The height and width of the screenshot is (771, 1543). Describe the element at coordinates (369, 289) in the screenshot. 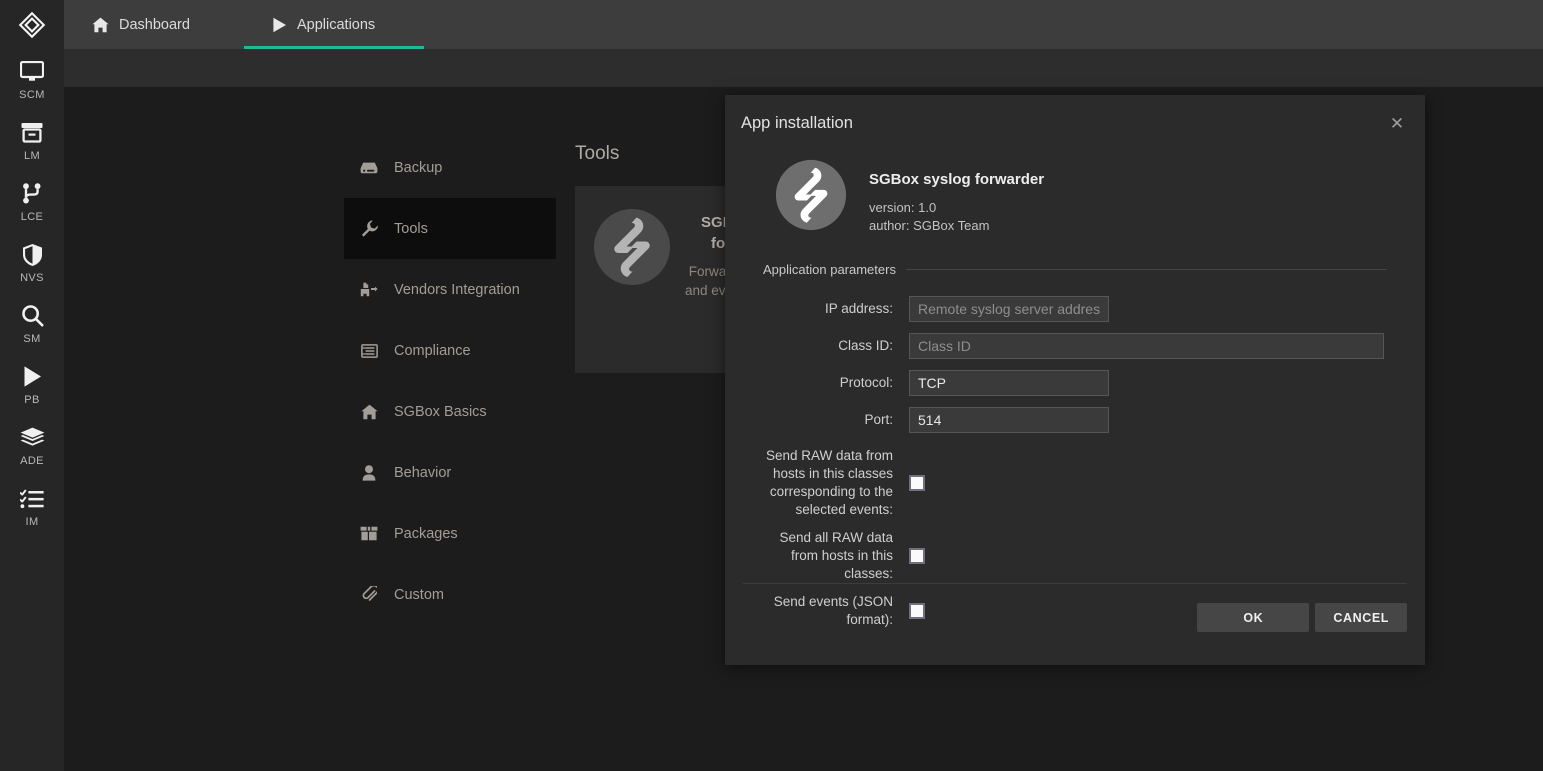

I see `puzzle-plug-icon` at that location.